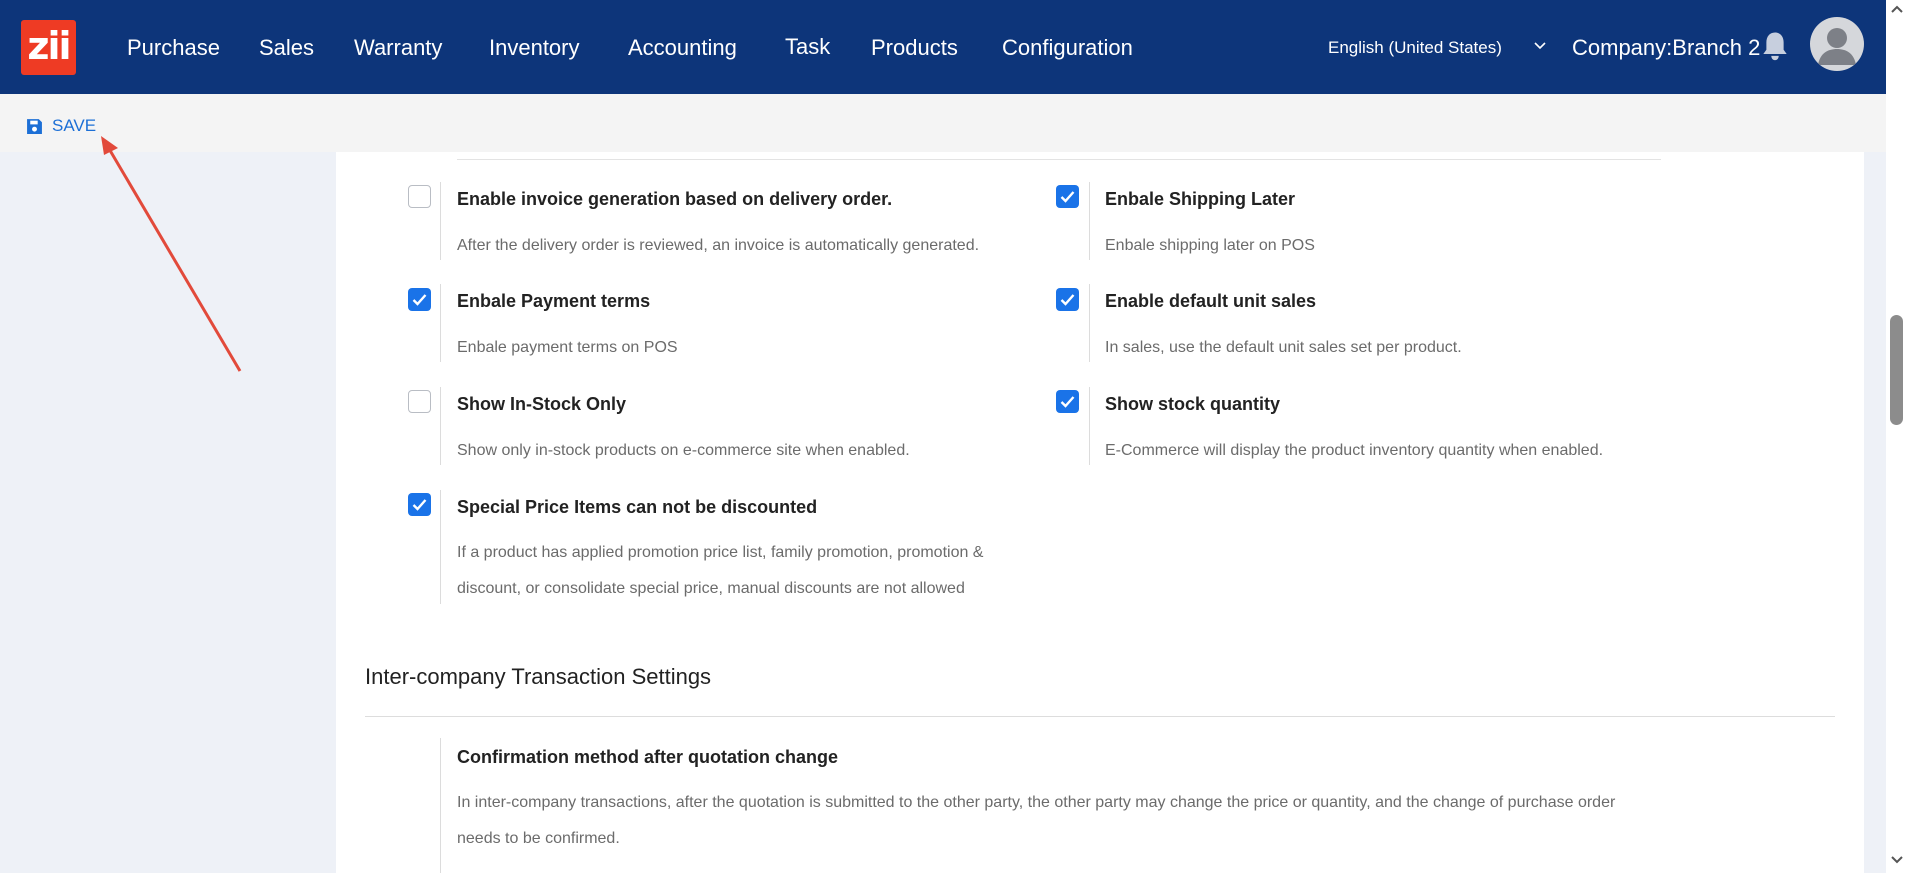 The image size is (1908, 873). Describe the element at coordinates (34, 126) in the screenshot. I see `floppy-disk-icon` at that location.